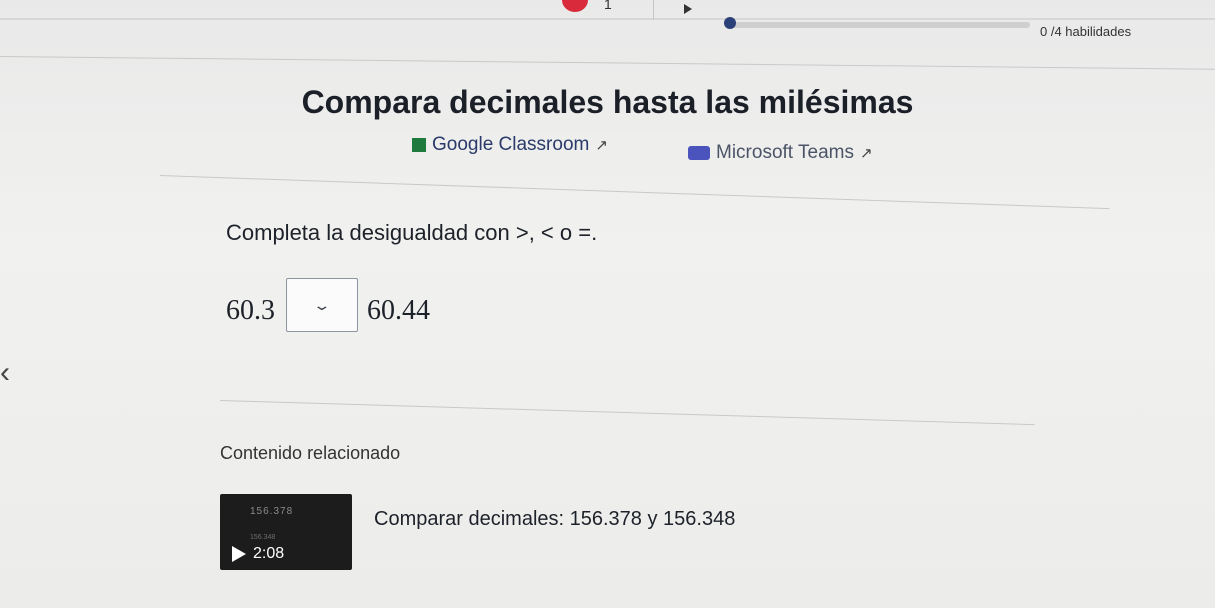 Image resolution: width=1215 pixels, height=608 pixels. What do you see at coordinates (263, 537) in the screenshot?
I see `thumbnail-subtext: 156.348` at bounding box center [263, 537].